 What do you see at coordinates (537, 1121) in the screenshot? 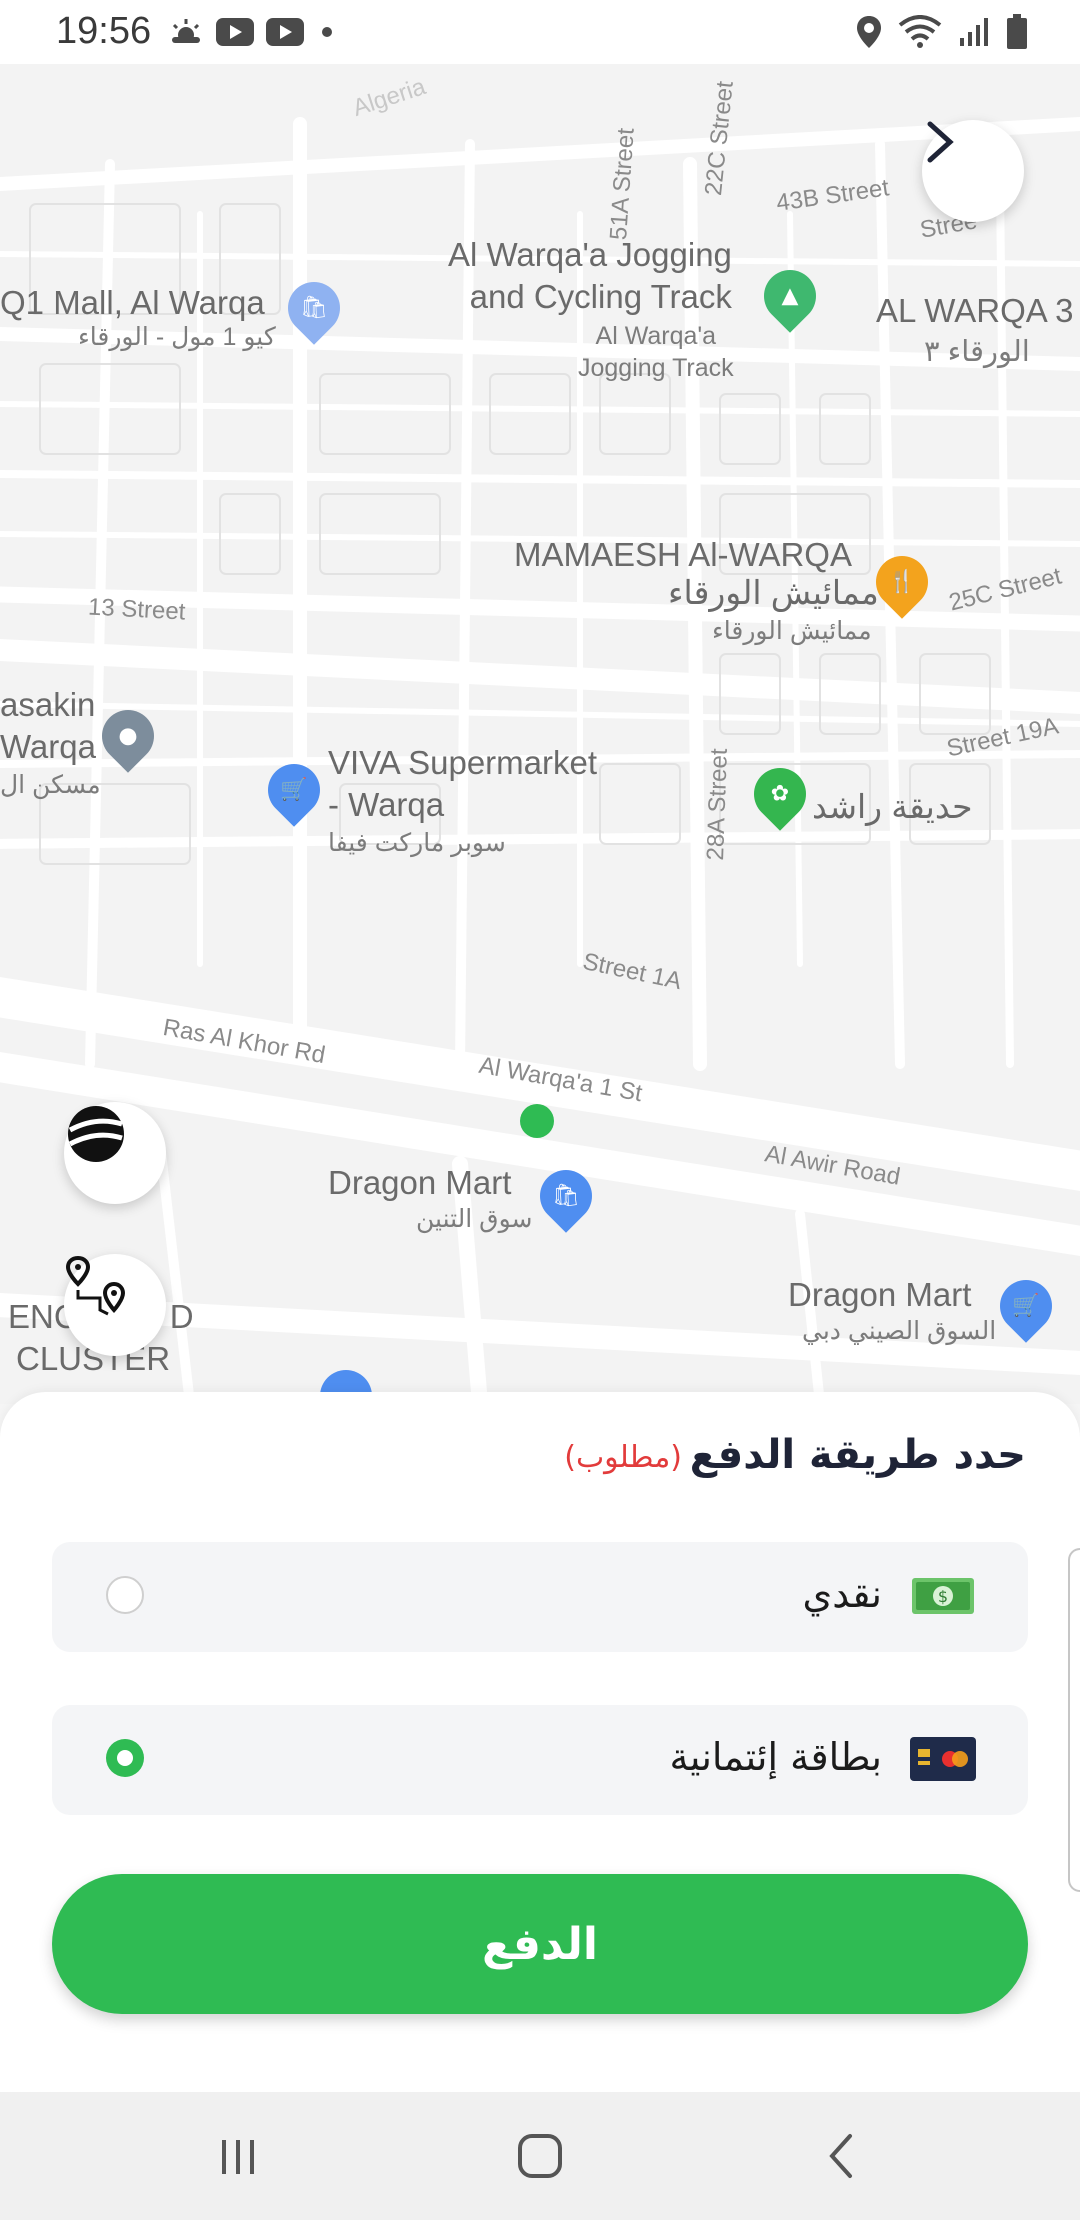
I see `current-location-marker` at bounding box center [537, 1121].